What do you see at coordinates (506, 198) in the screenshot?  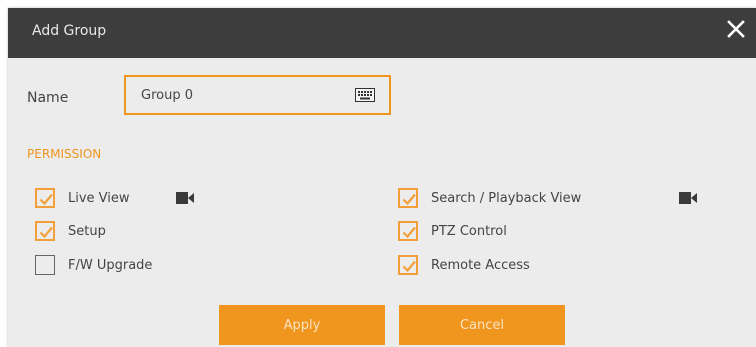 I see `permission-label: Search / Playback View` at bounding box center [506, 198].